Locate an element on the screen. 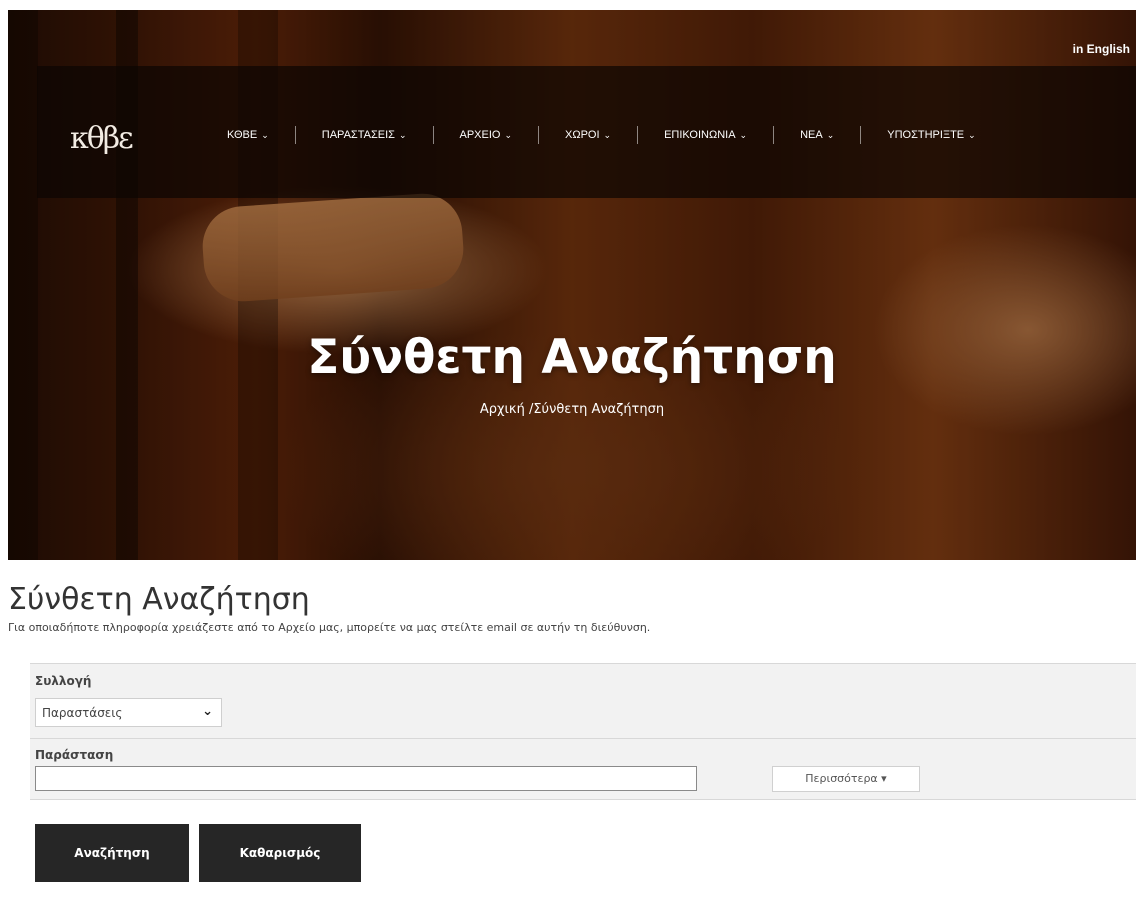 Image resolution: width=1136 pixels, height=900 pixels. nav-item-label: ΧΩΡΟΙ is located at coordinates (582, 135).